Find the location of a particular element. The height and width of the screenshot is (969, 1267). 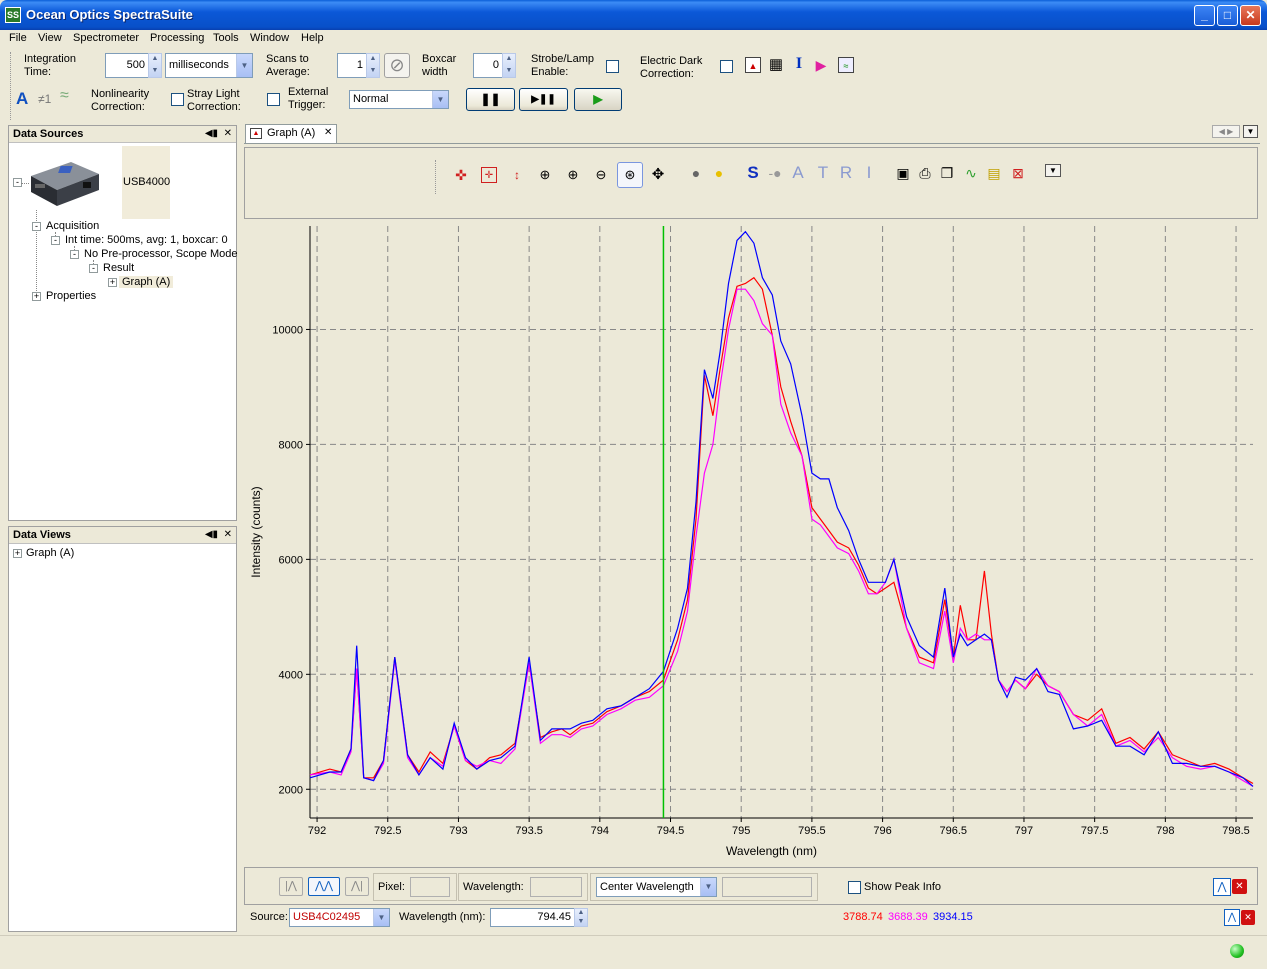

print-icon: ⎙ is located at coordinates (925, 173).